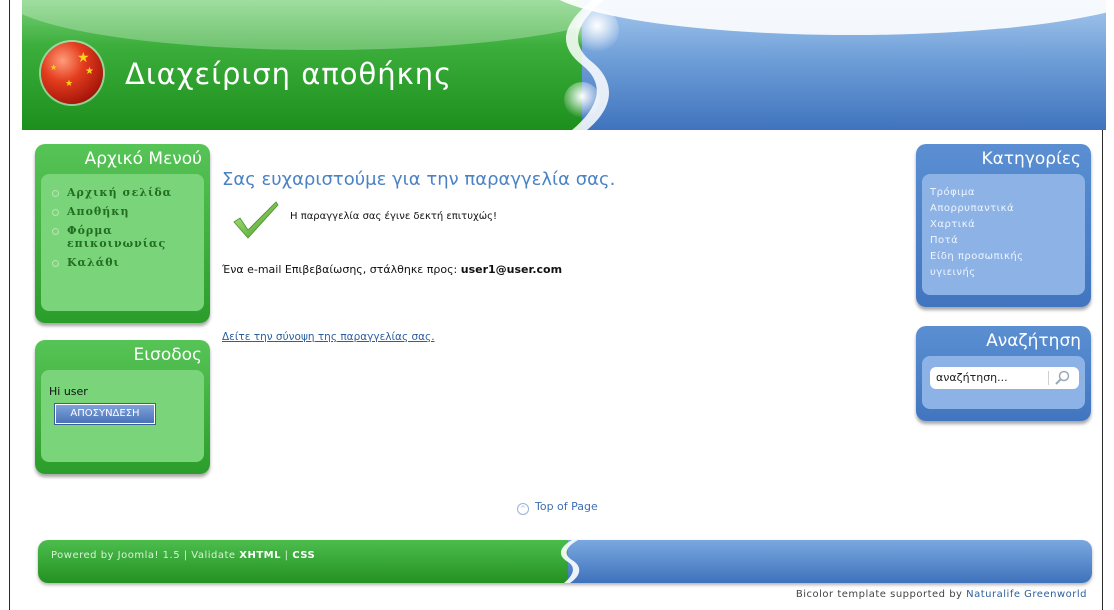 The height and width of the screenshot is (610, 1114). What do you see at coordinates (523, 509) in the screenshot?
I see `up-arrow-icon: ^` at bounding box center [523, 509].